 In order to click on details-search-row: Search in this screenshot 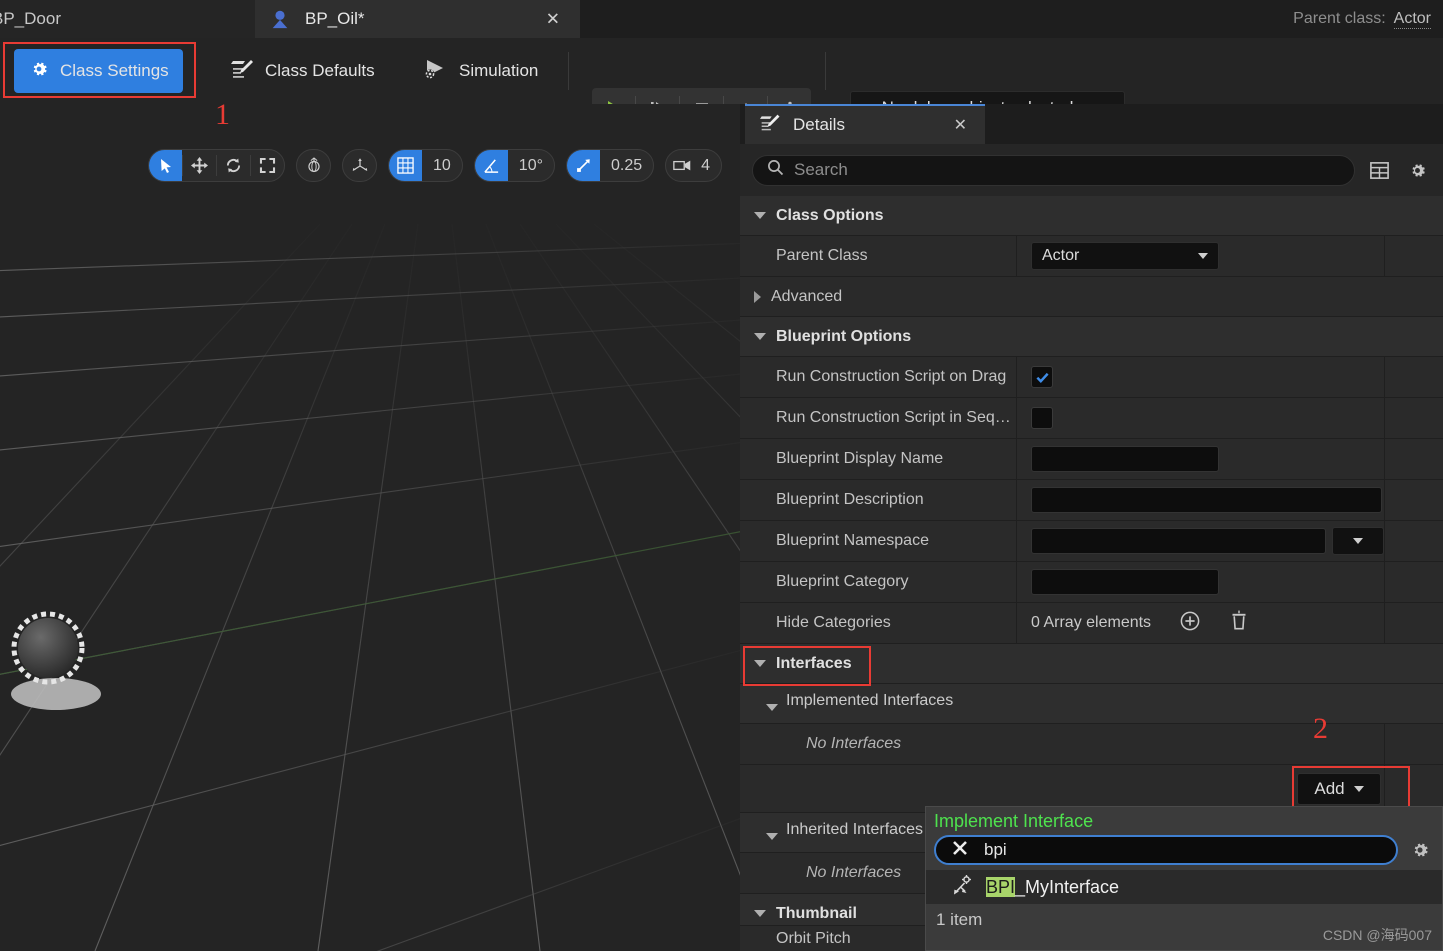, I will do `click(1091, 170)`.